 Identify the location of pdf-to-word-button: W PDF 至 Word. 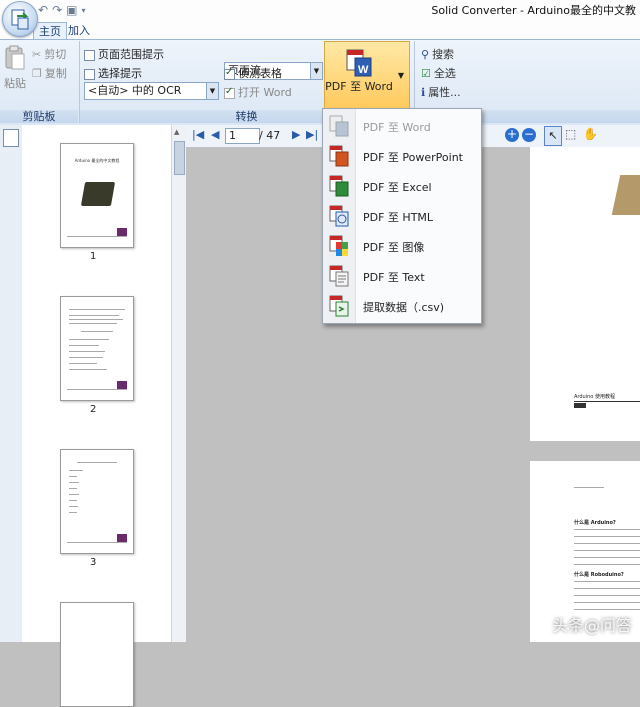
(359, 76).